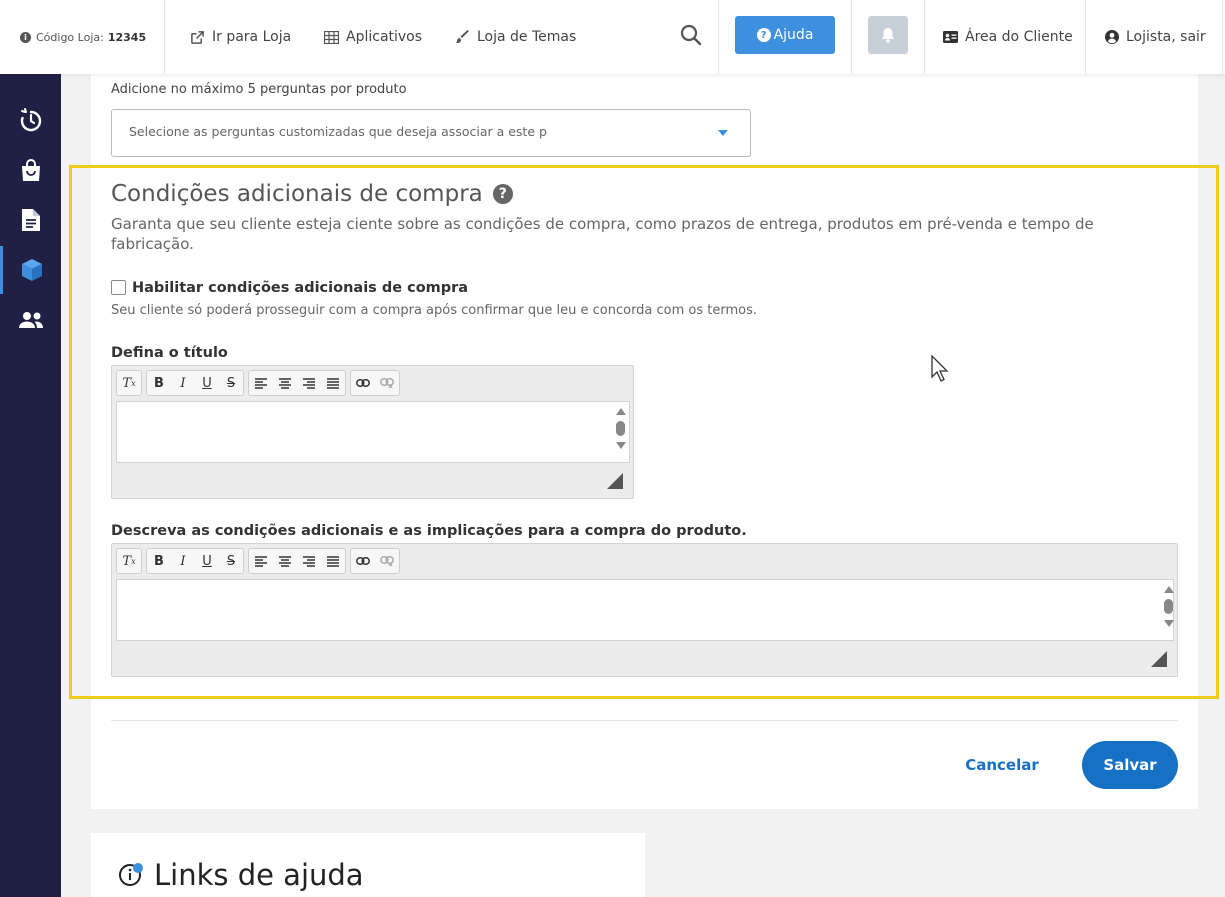 Image resolution: width=1225 pixels, height=897 pixels. Describe the element at coordinates (30, 485) in the screenshot. I see `sidebar` at that location.